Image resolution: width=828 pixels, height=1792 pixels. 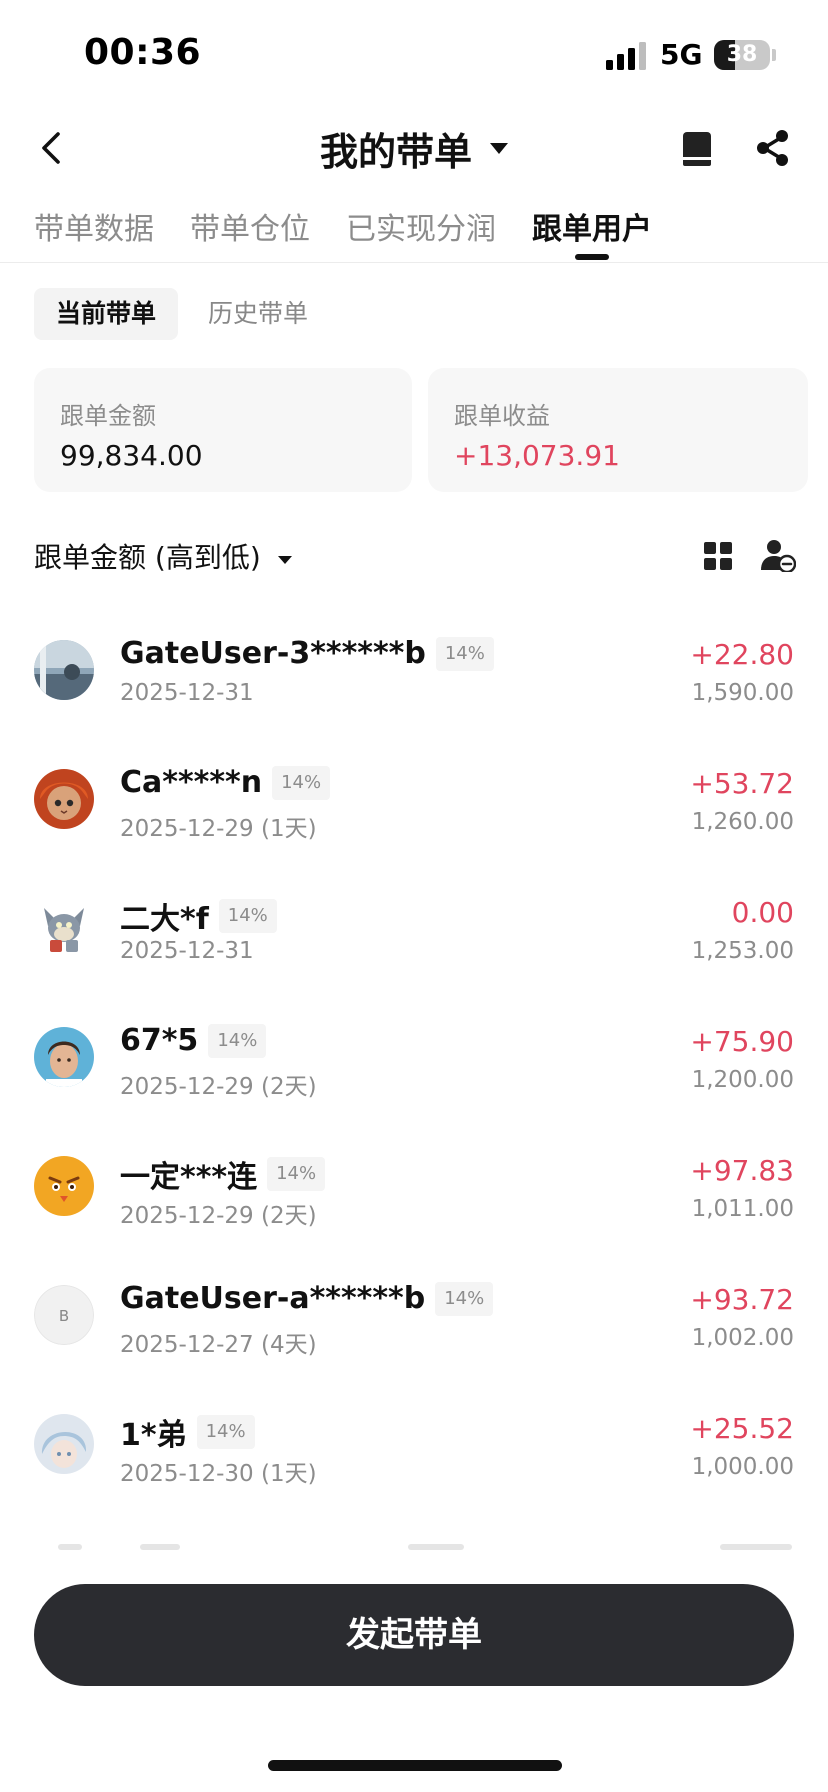 What do you see at coordinates (742, 1299) in the screenshot?
I see `follower-profit: +93.72` at bounding box center [742, 1299].